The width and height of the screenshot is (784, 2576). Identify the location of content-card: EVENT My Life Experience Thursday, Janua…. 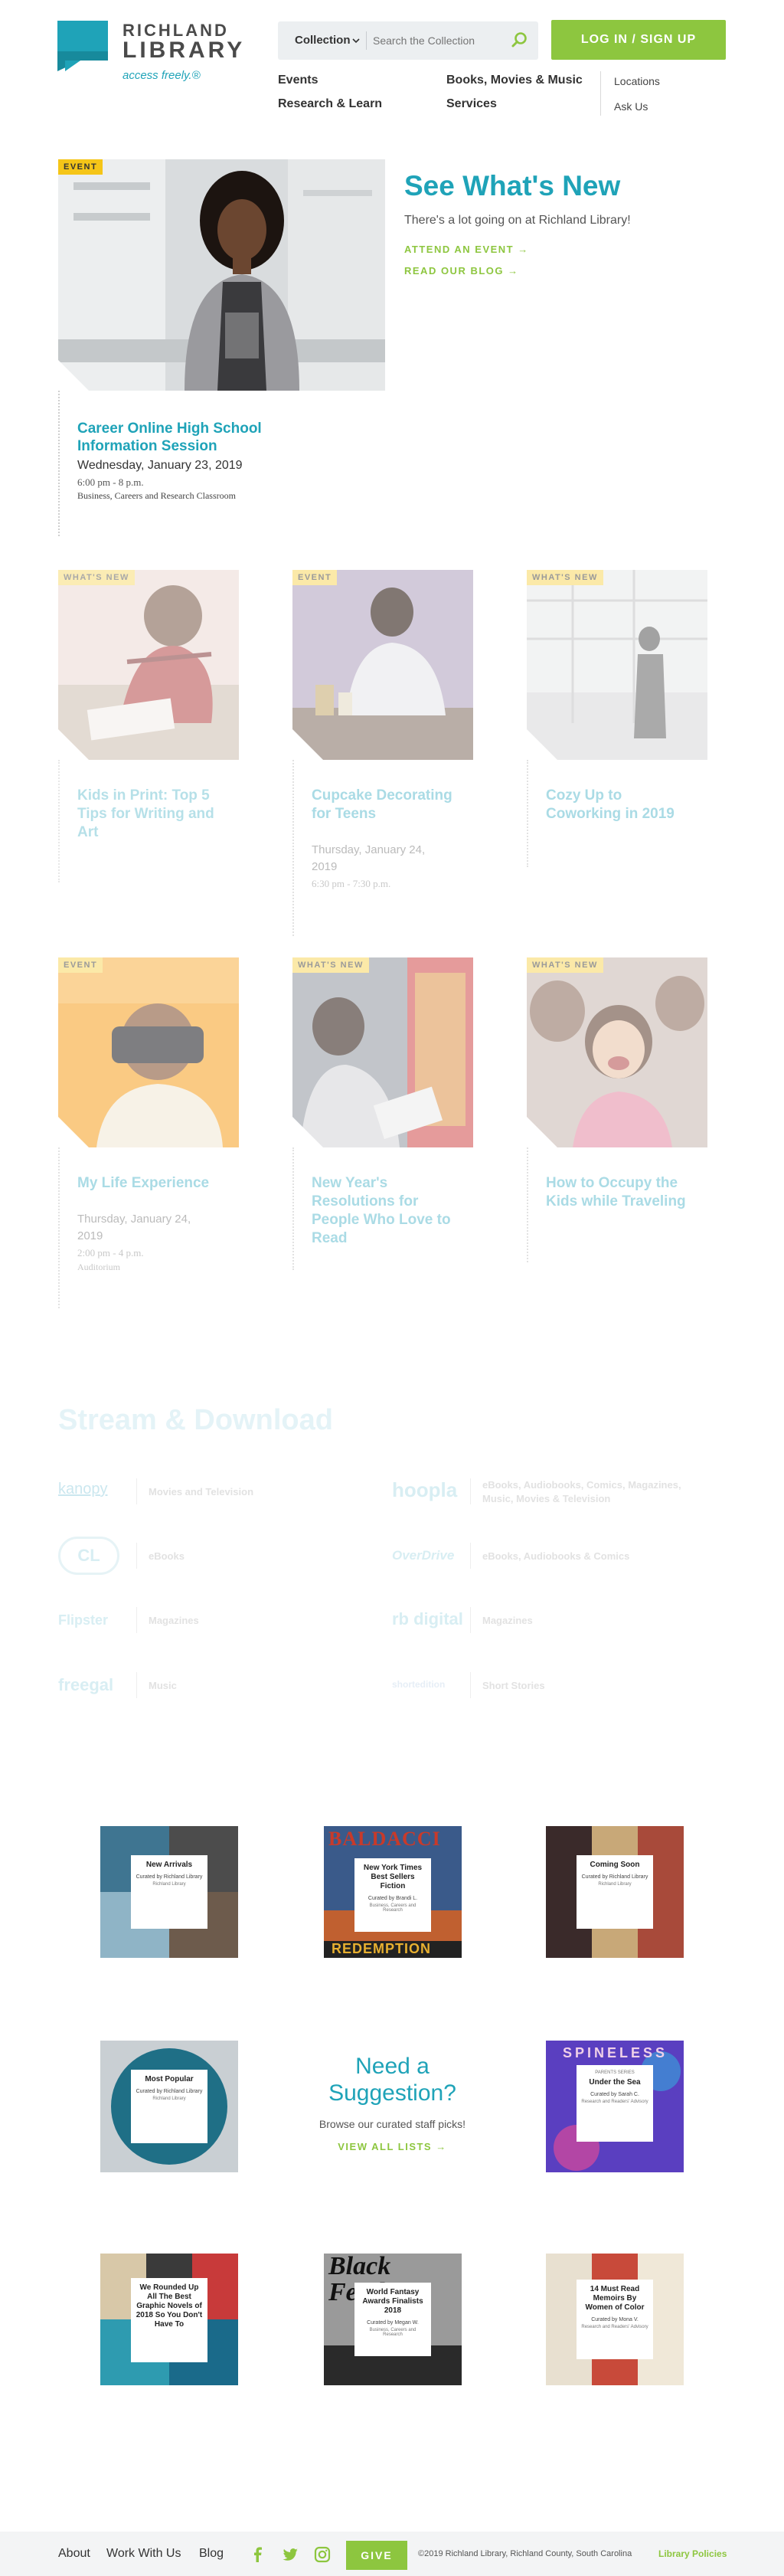
(148, 1133).